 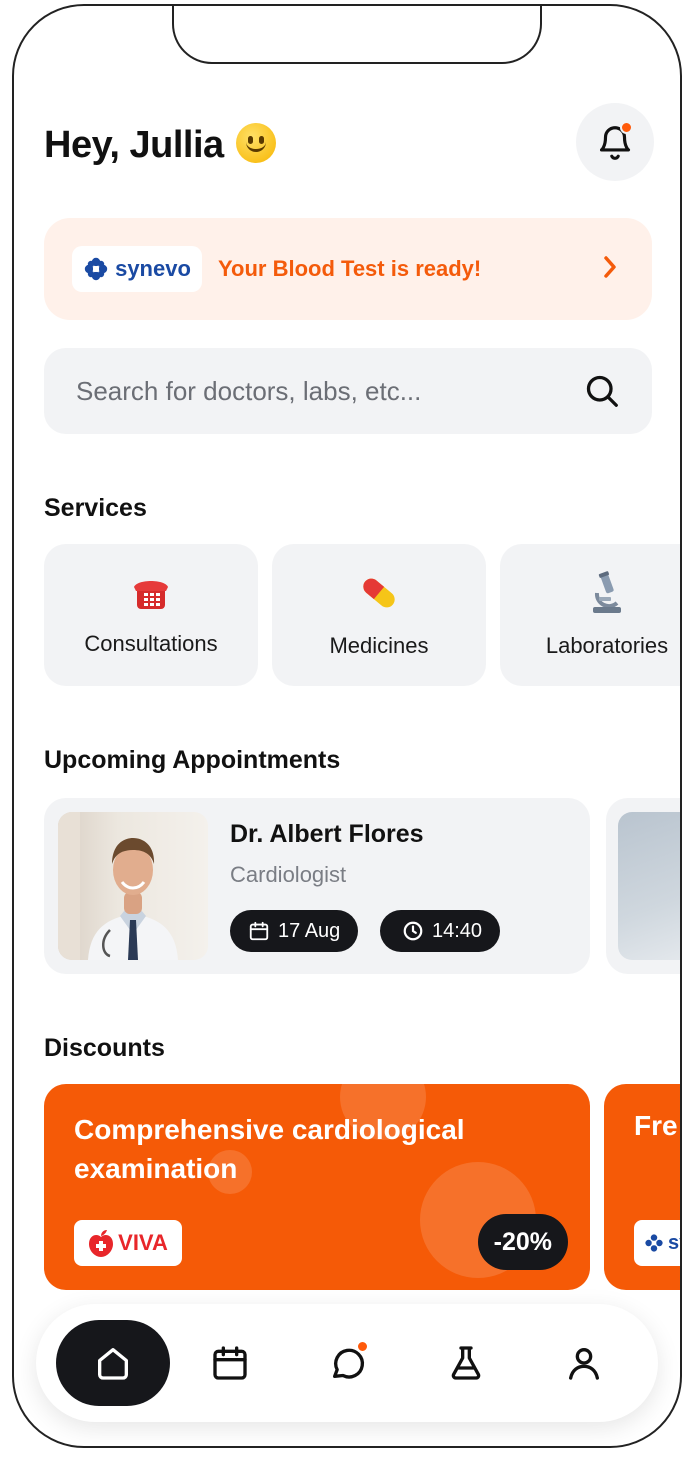 What do you see at coordinates (327, 834) in the screenshot?
I see `doctor-name: Dr. Albert Flores` at bounding box center [327, 834].